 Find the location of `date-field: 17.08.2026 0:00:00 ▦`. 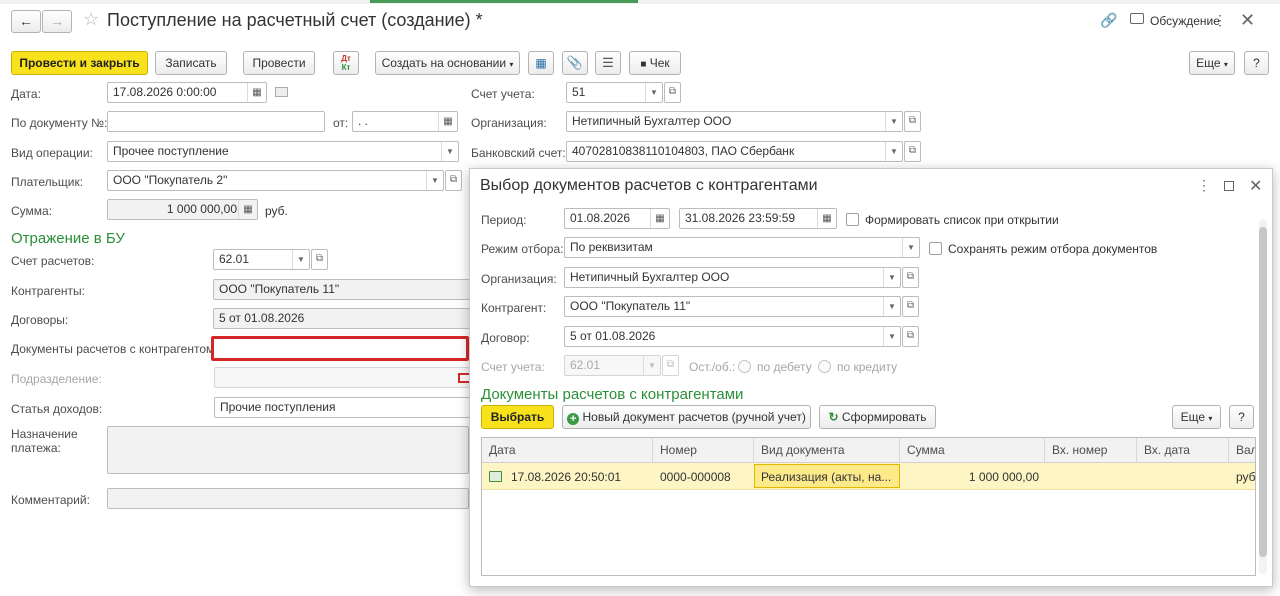

date-field: 17.08.2026 0:00:00 ▦ is located at coordinates (187, 92).